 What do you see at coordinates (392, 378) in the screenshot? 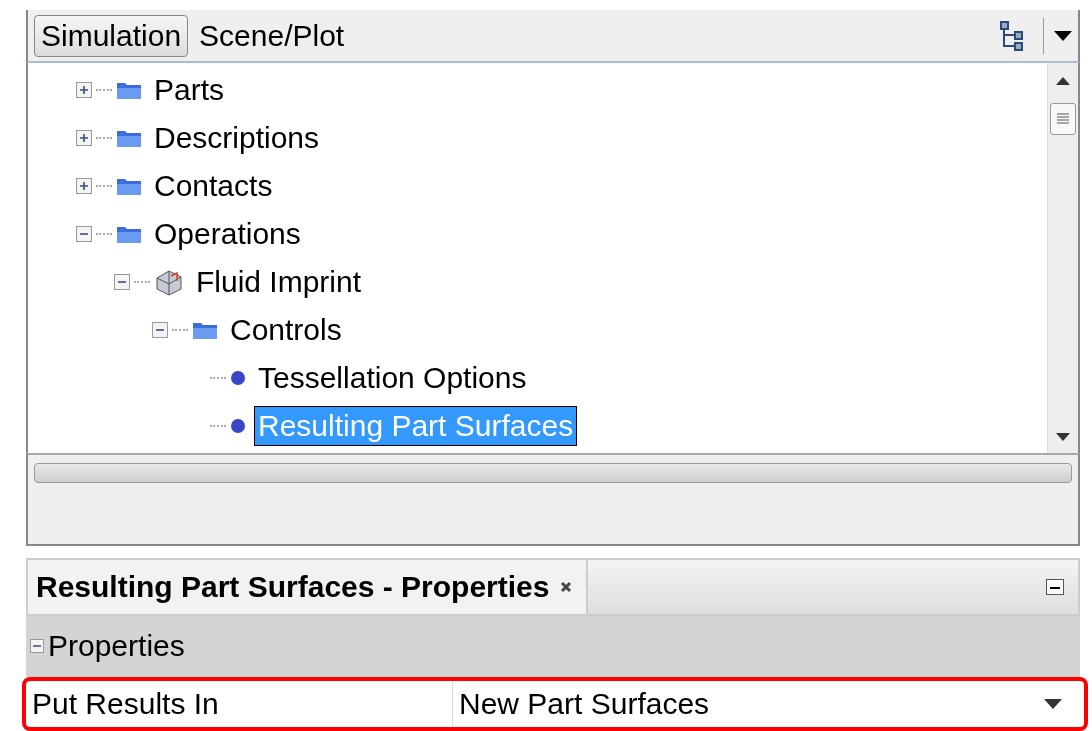
I see `tree-item: Tessellation Options` at bounding box center [392, 378].